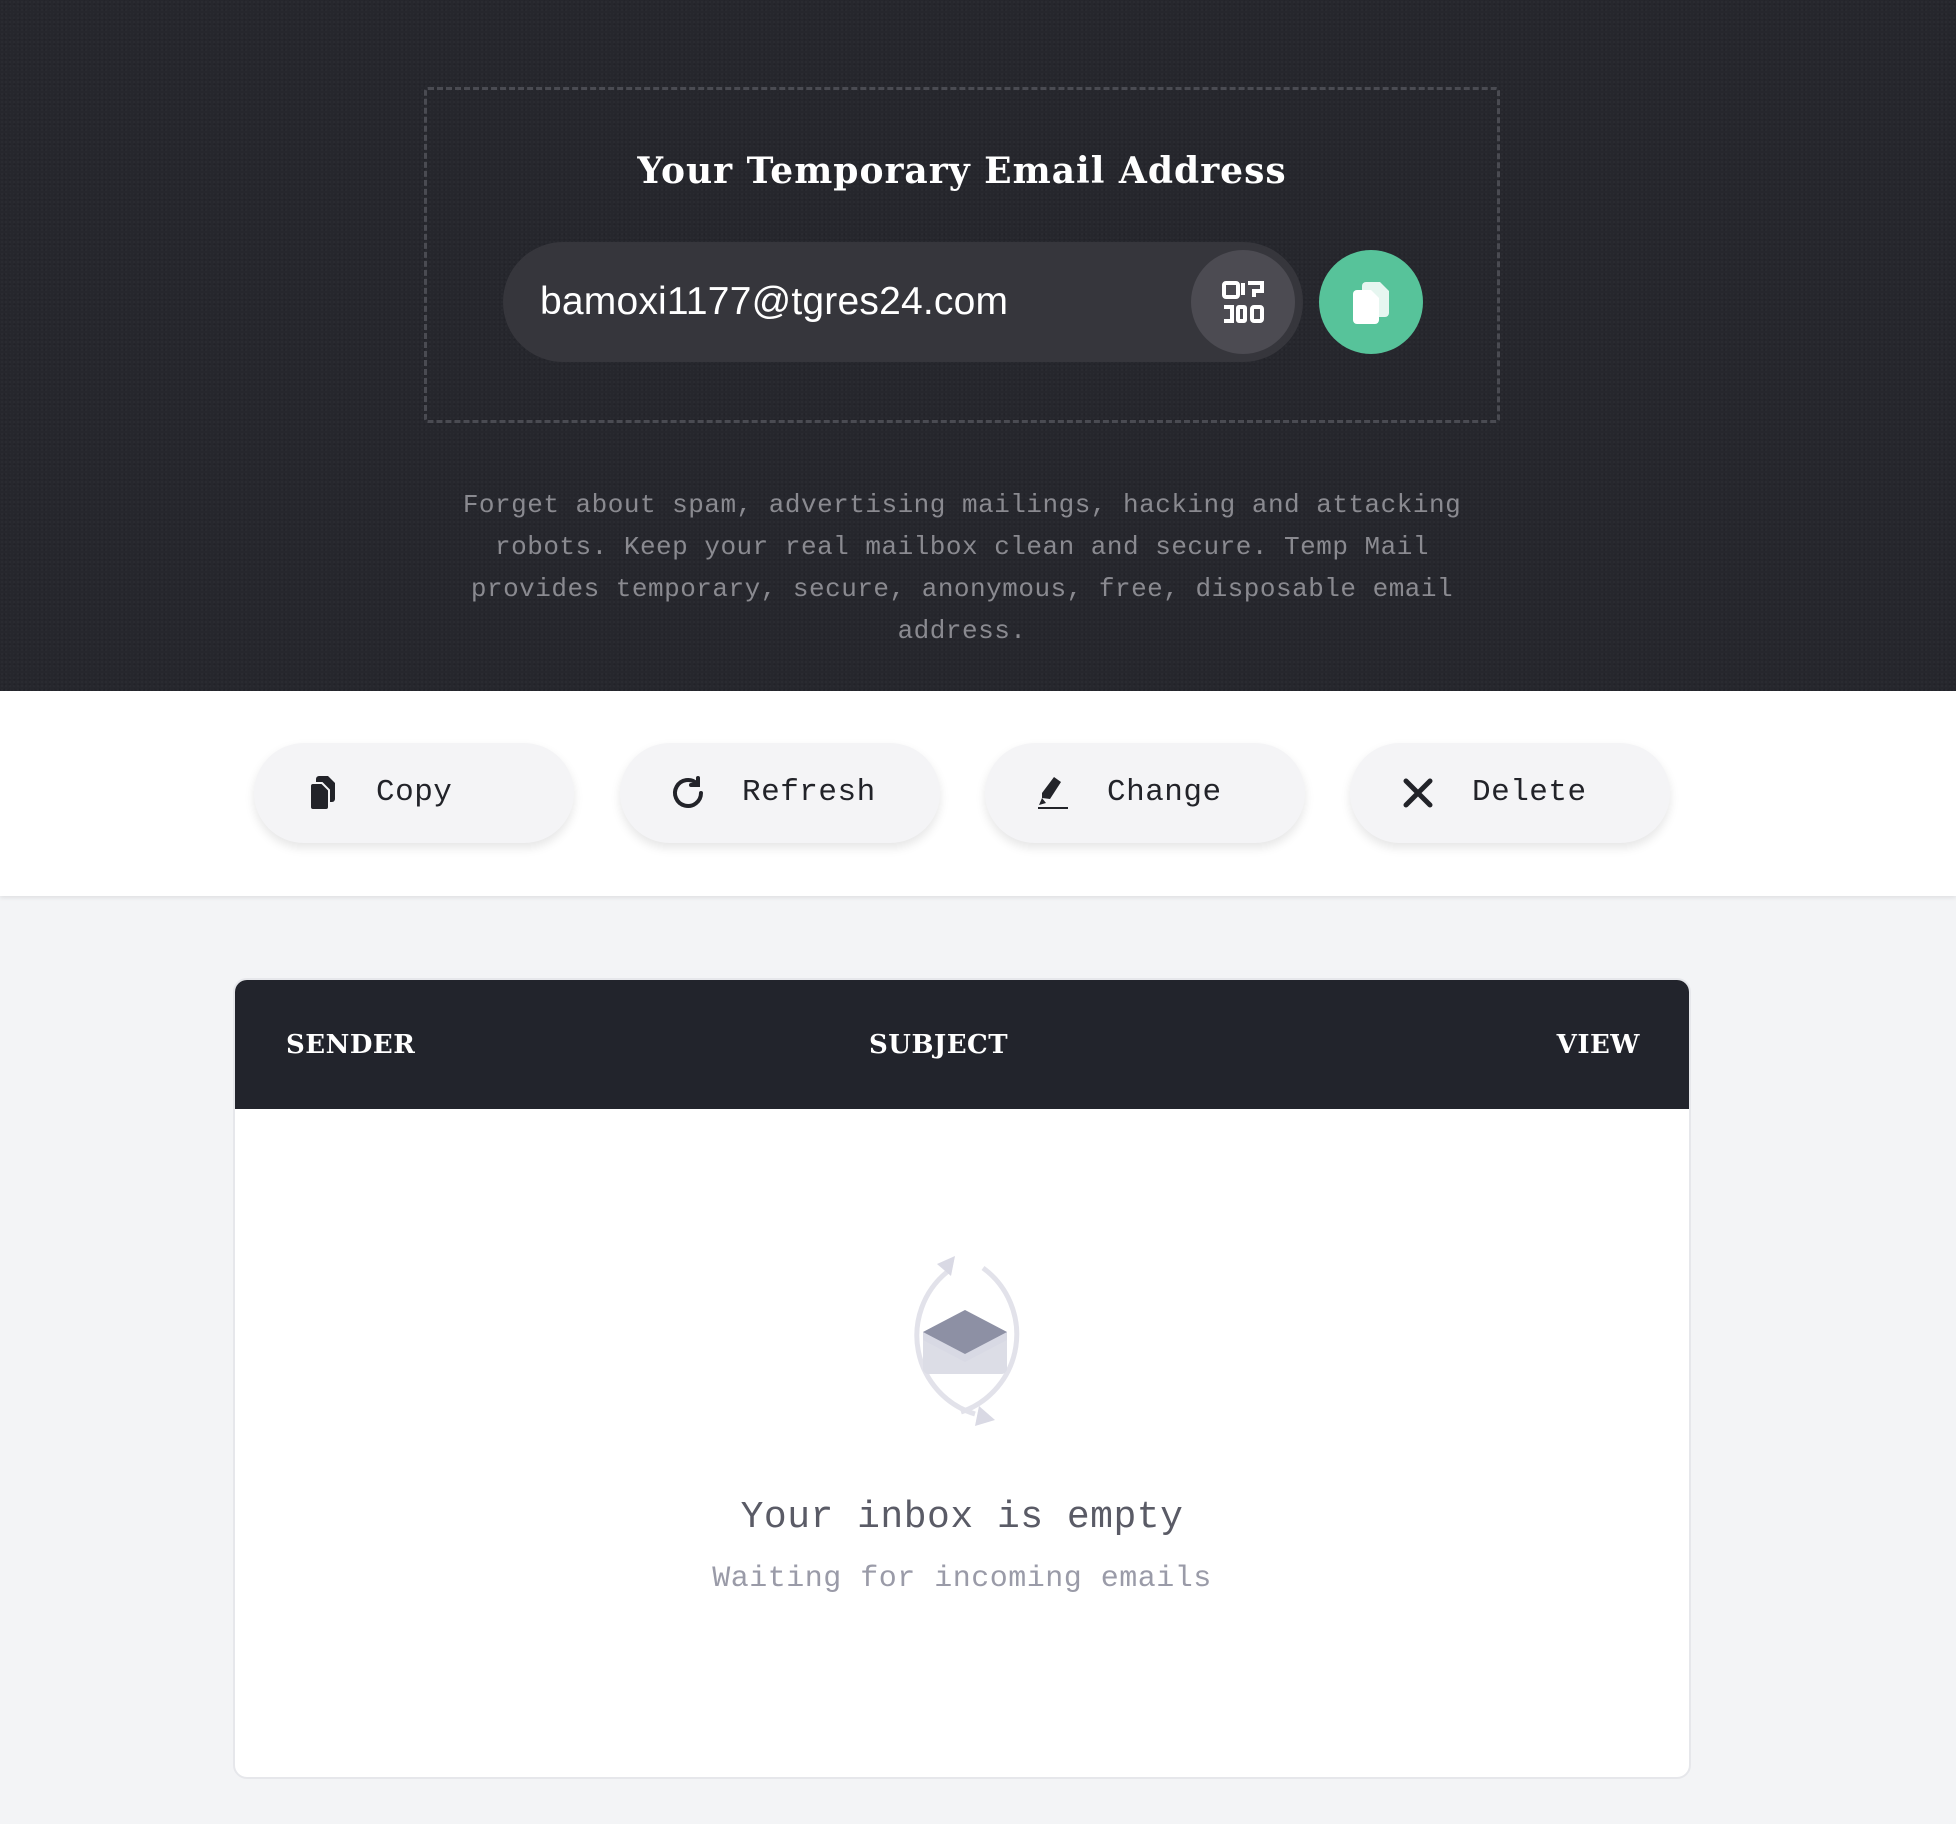 The width and height of the screenshot is (1956, 1824). What do you see at coordinates (978, 793) in the screenshot?
I see `action-toolbar: Copy Refresh Change Delete` at bounding box center [978, 793].